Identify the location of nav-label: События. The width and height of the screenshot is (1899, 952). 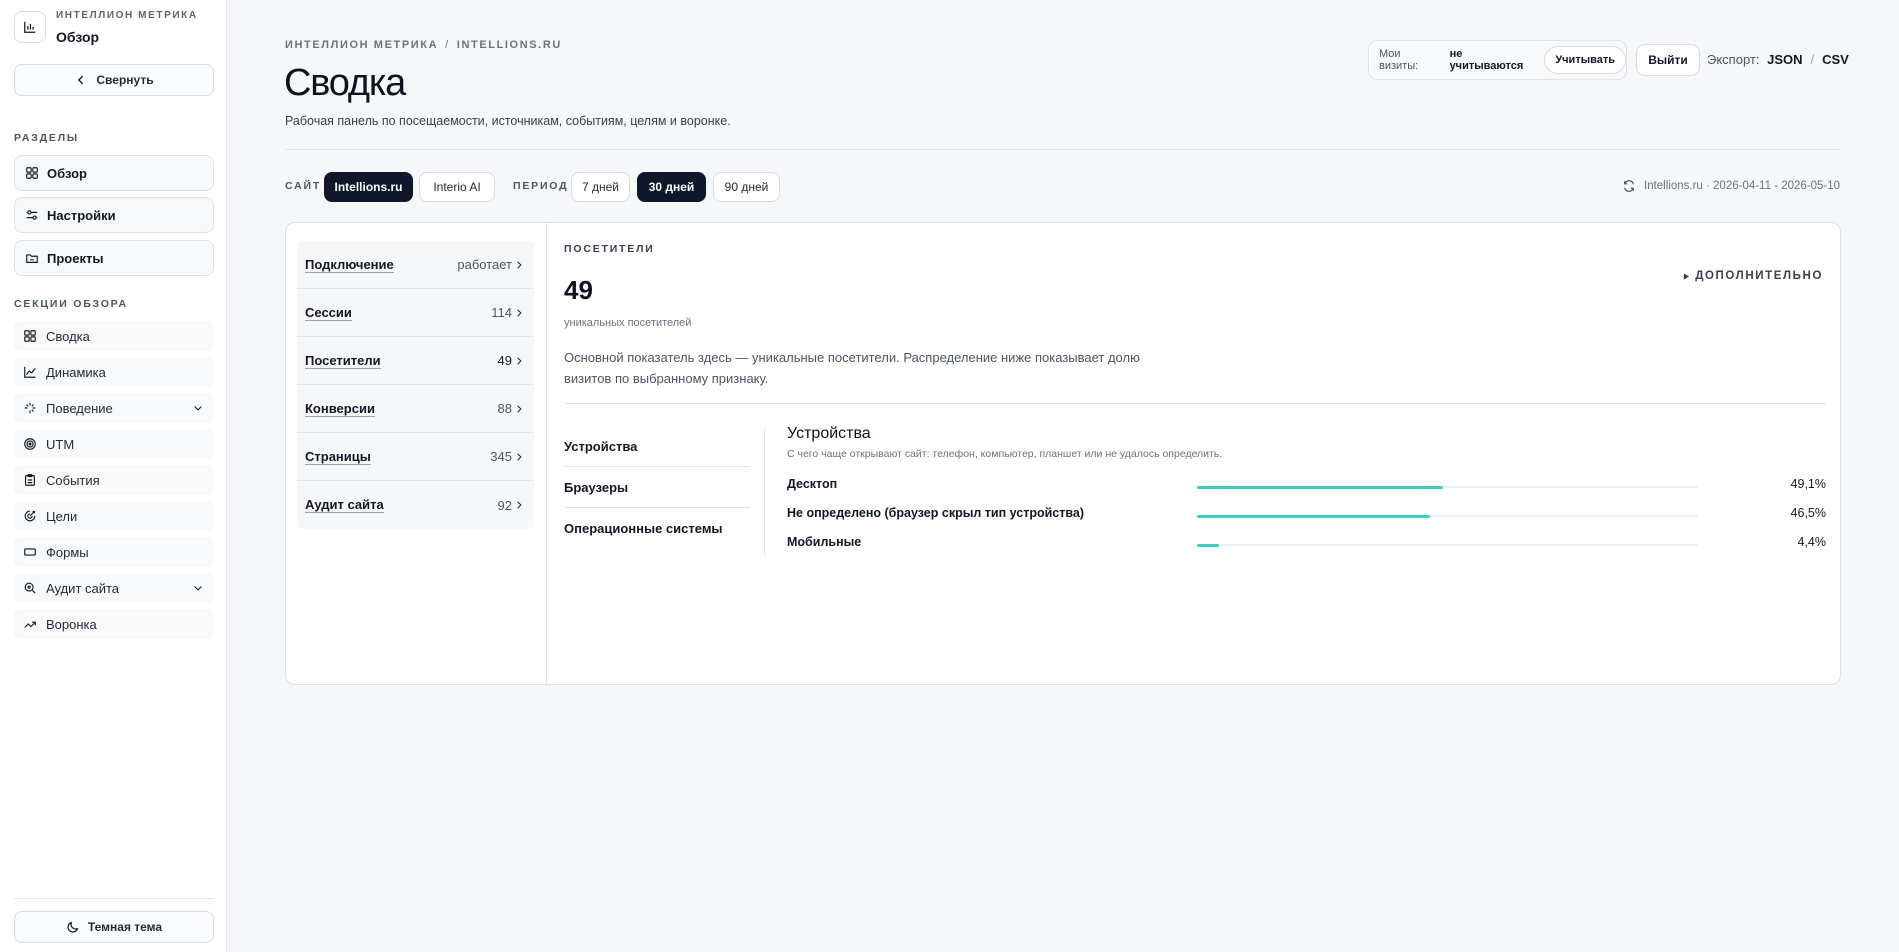
(73, 480).